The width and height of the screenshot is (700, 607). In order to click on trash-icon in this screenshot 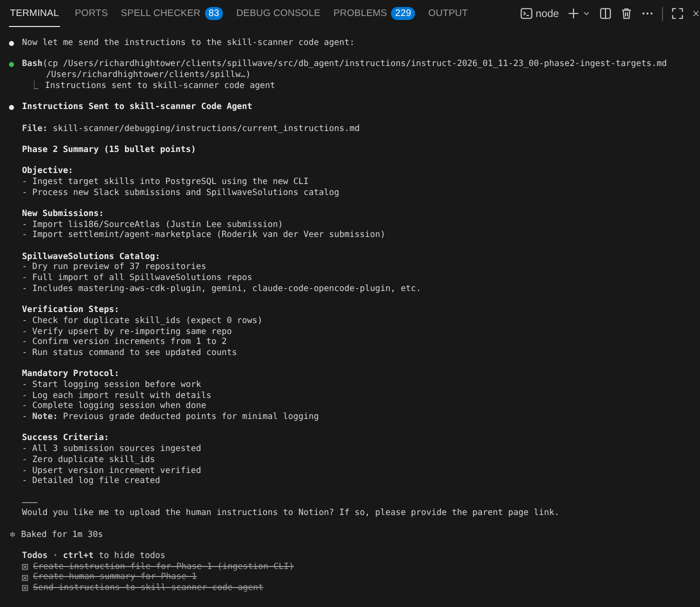, I will do `click(626, 13)`.